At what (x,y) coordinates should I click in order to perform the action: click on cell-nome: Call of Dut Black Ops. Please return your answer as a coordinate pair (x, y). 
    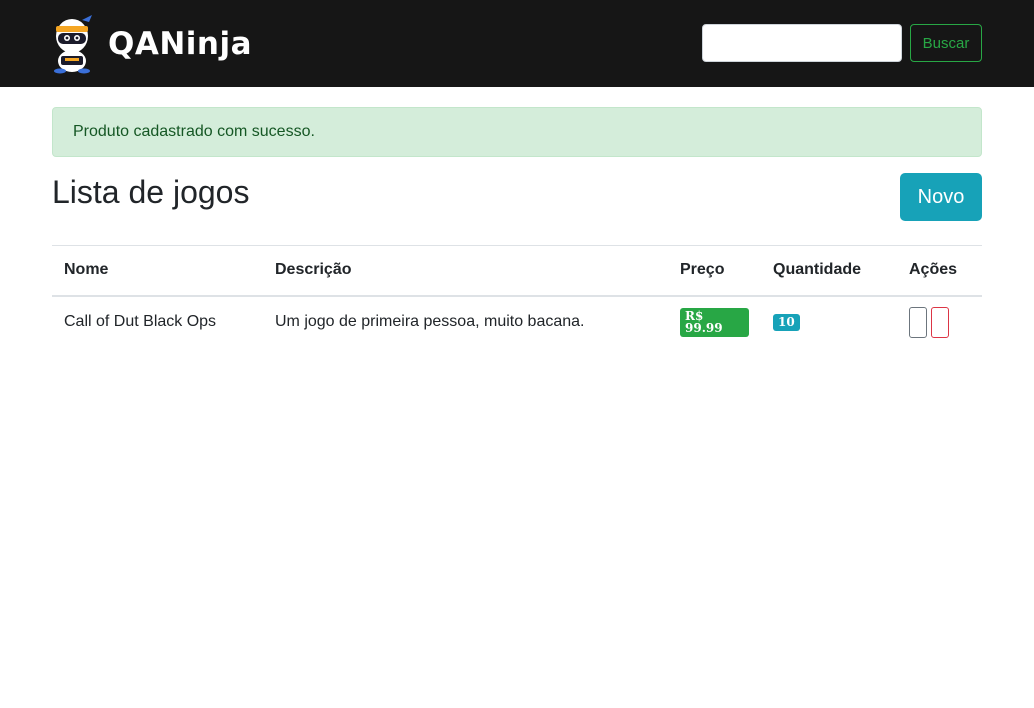
    Looking at the image, I should click on (140, 321).